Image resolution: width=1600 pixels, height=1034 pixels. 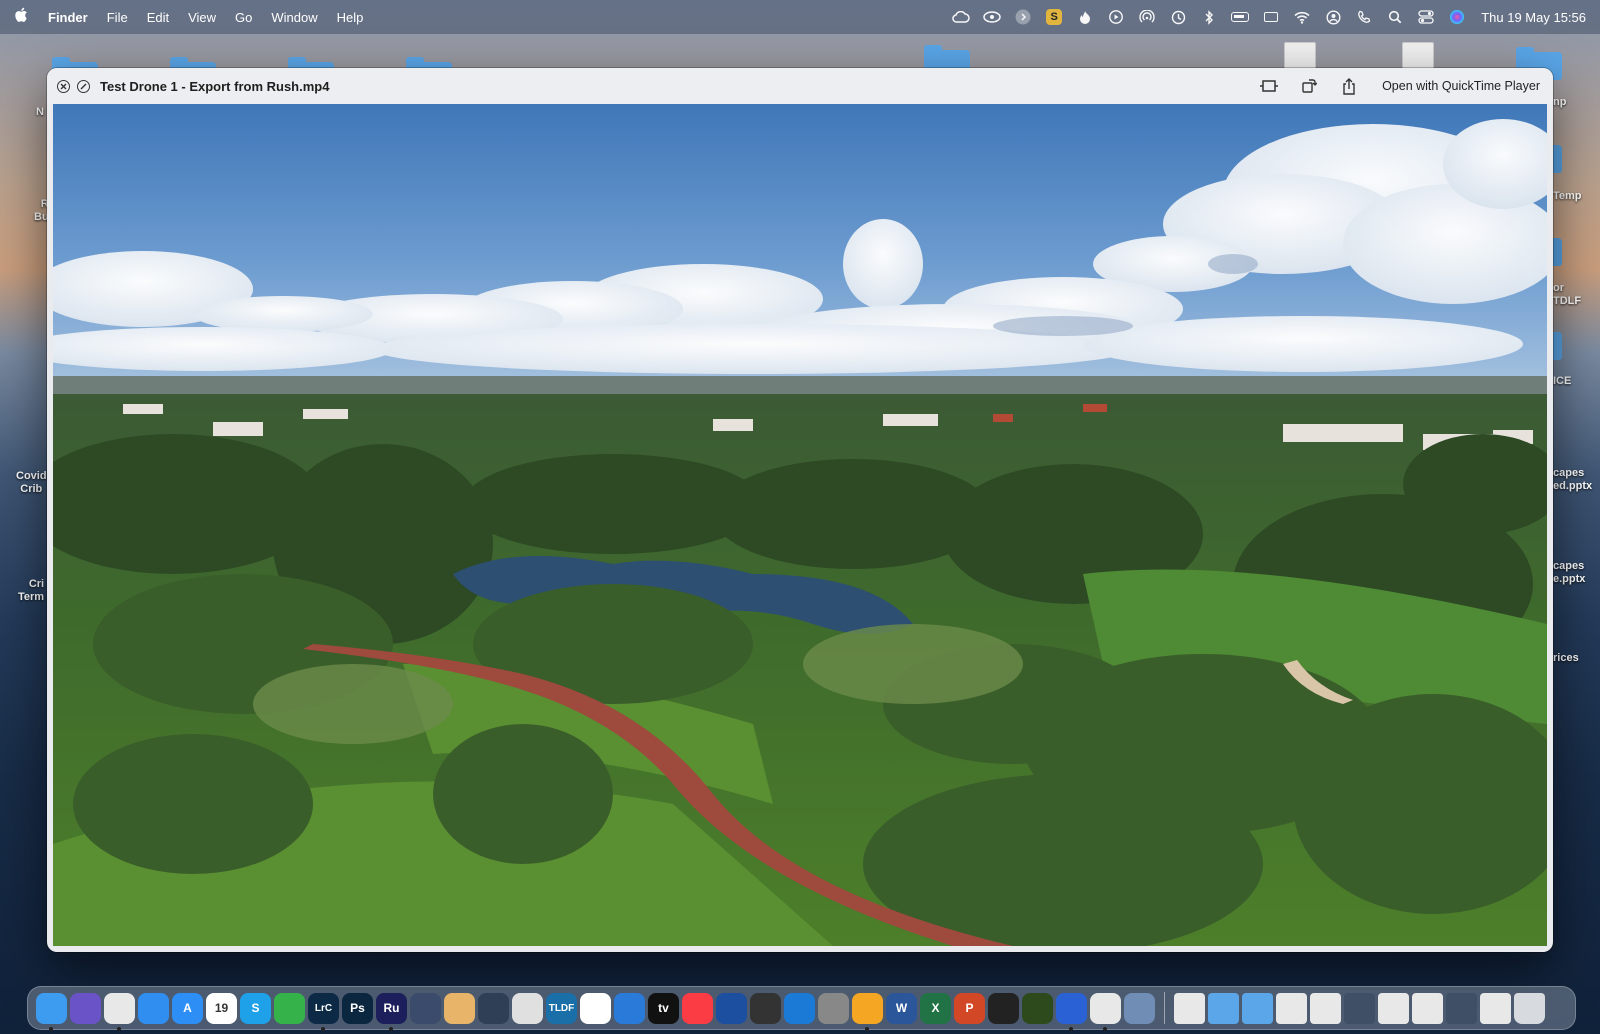 What do you see at coordinates (1461, 1008) in the screenshot?
I see `dock-image-stack-2-icon` at bounding box center [1461, 1008].